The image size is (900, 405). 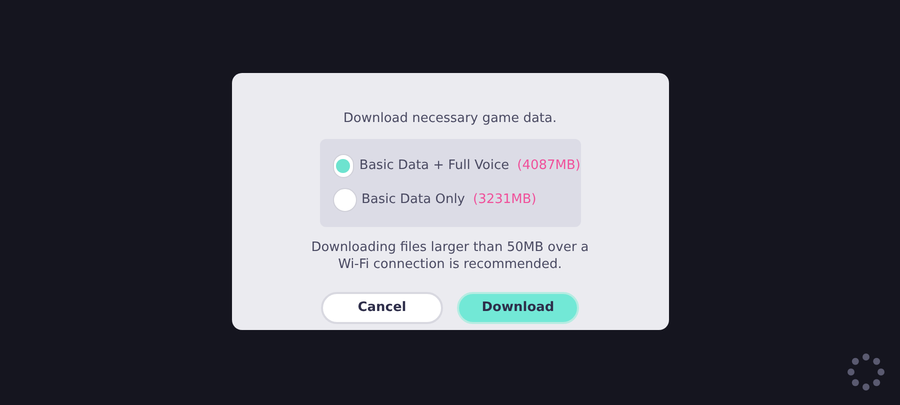 What do you see at coordinates (548, 166) in the screenshot?
I see `option-size: (4087MB)` at bounding box center [548, 166].